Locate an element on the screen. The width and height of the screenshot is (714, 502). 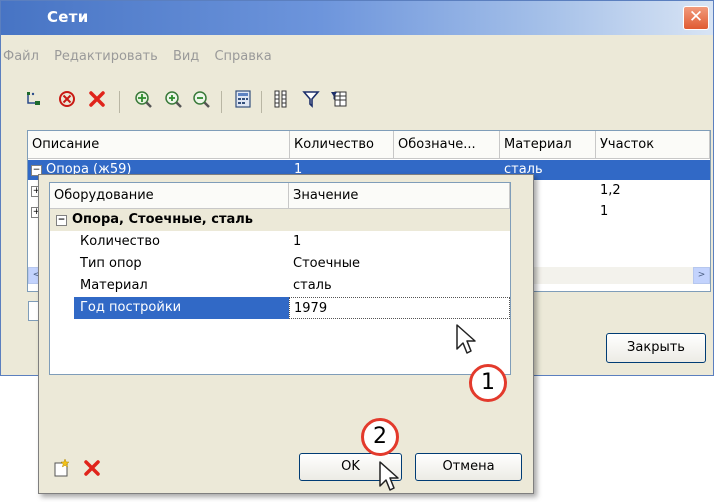
zoom-fit-icon is located at coordinates (143, 101).